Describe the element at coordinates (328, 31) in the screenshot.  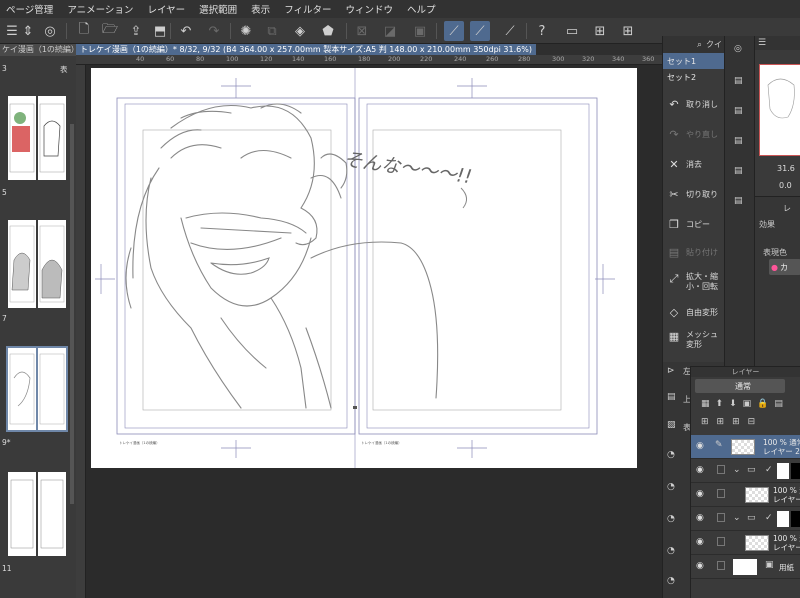
I see `shape-icon: ⬟` at that location.